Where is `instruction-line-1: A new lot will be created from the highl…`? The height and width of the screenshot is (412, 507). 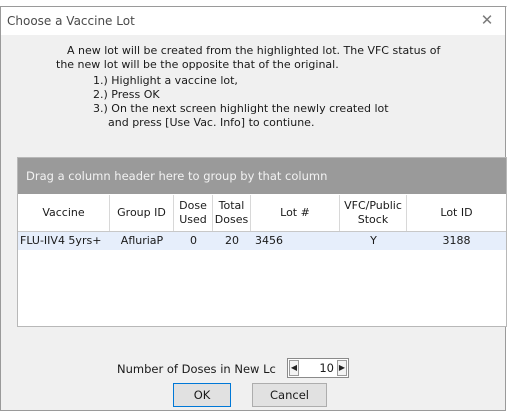
instruction-line-1: A new lot will be created from the highl… is located at coordinates (254, 50).